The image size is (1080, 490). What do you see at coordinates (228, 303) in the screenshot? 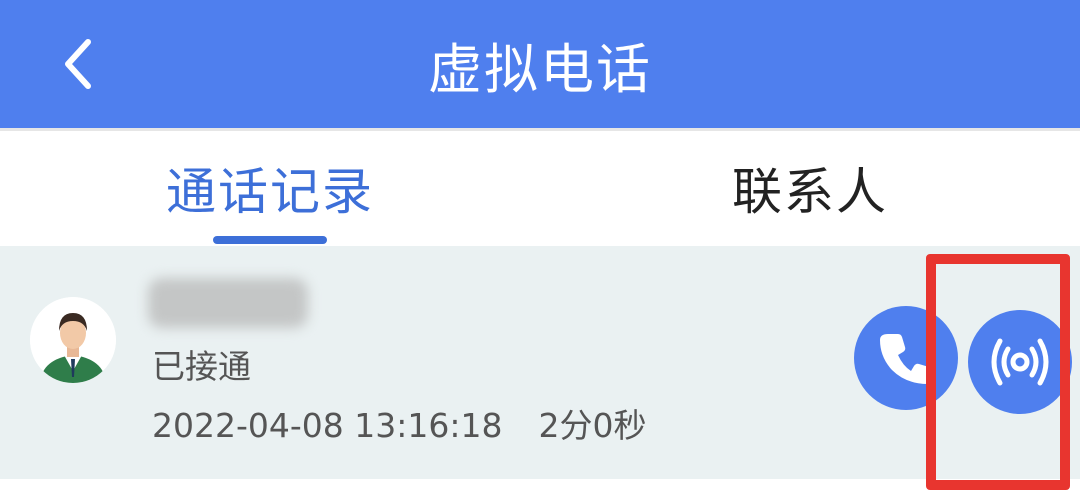
I see `caller-name-redacted` at bounding box center [228, 303].